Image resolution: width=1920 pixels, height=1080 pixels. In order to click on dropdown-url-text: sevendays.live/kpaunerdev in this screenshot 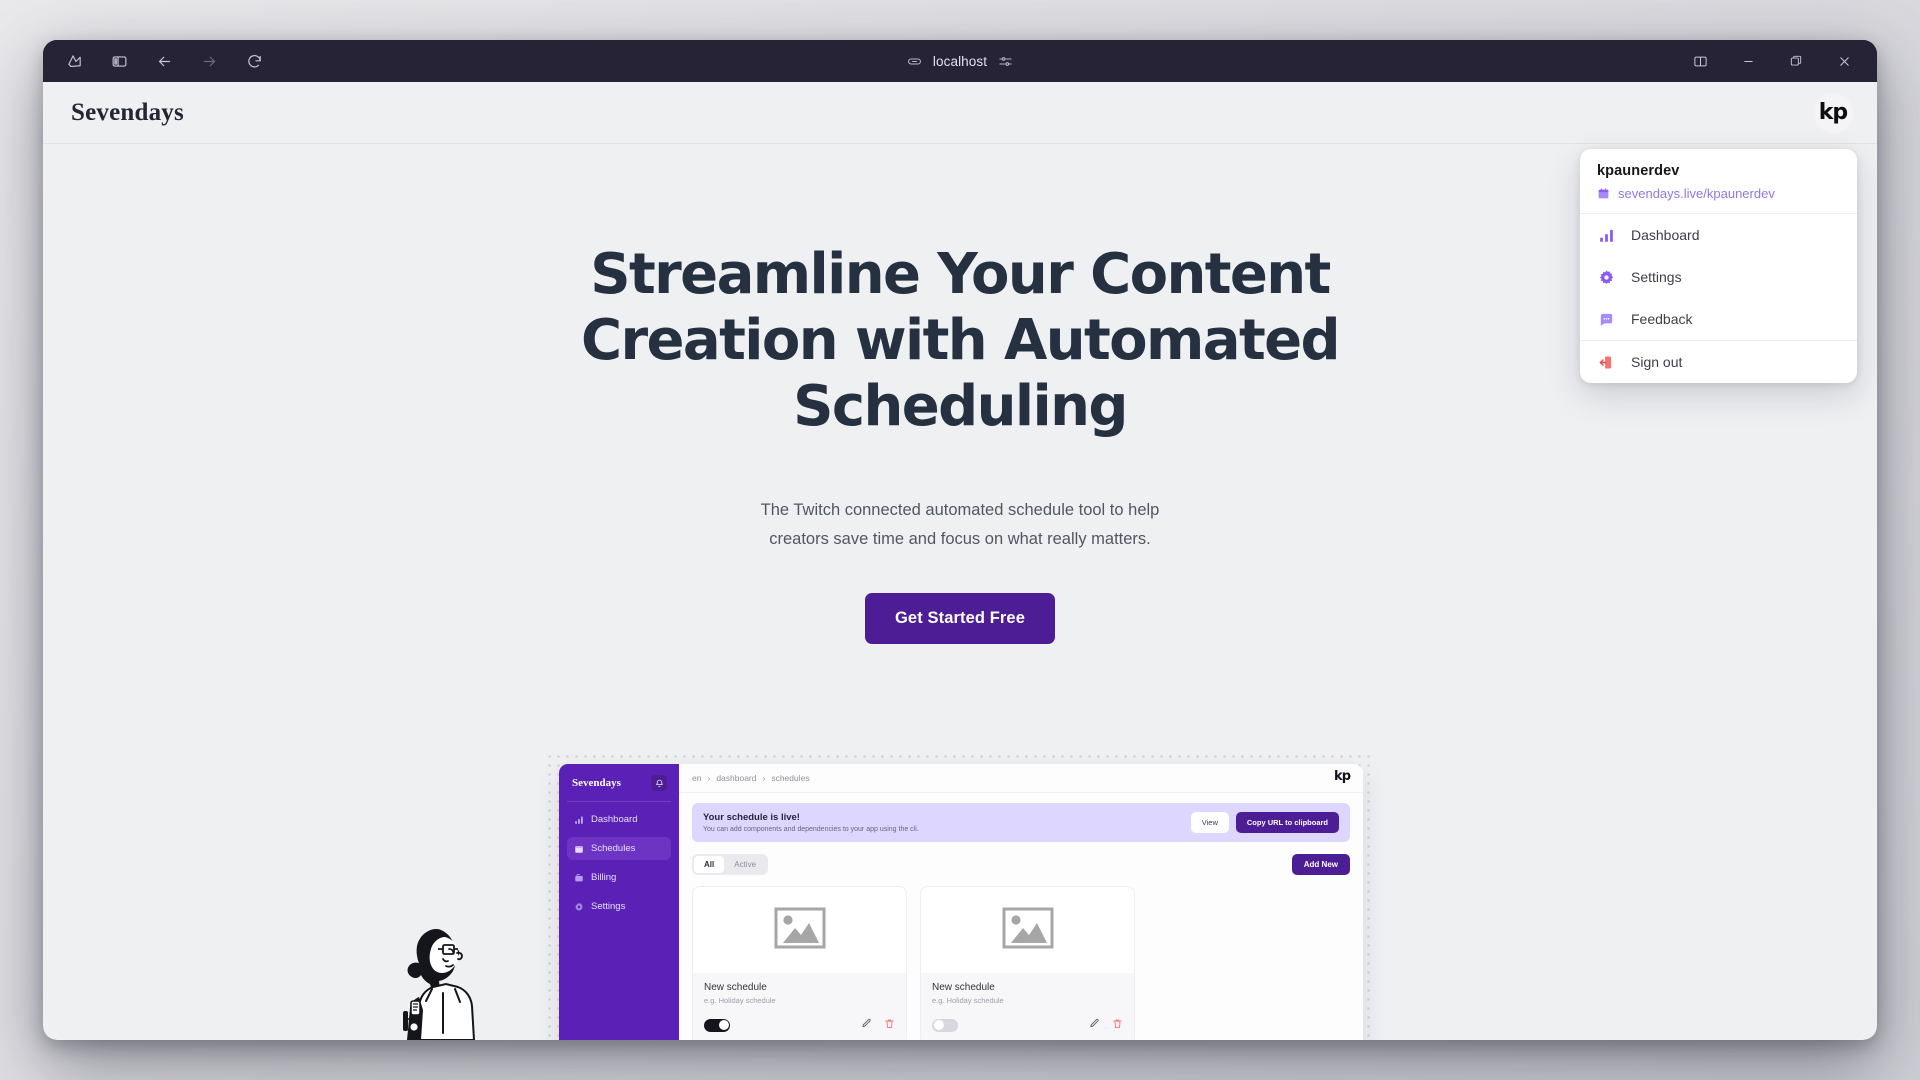, I will do `click(1696, 193)`.